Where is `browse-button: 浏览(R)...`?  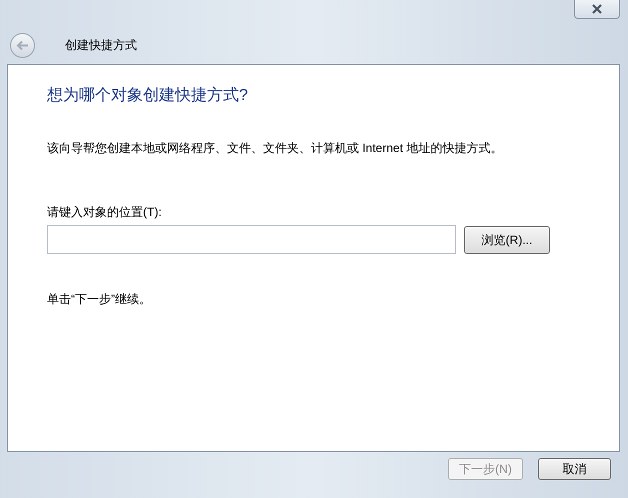
browse-button: 浏览(R)... is located at coordinates (507, 240).